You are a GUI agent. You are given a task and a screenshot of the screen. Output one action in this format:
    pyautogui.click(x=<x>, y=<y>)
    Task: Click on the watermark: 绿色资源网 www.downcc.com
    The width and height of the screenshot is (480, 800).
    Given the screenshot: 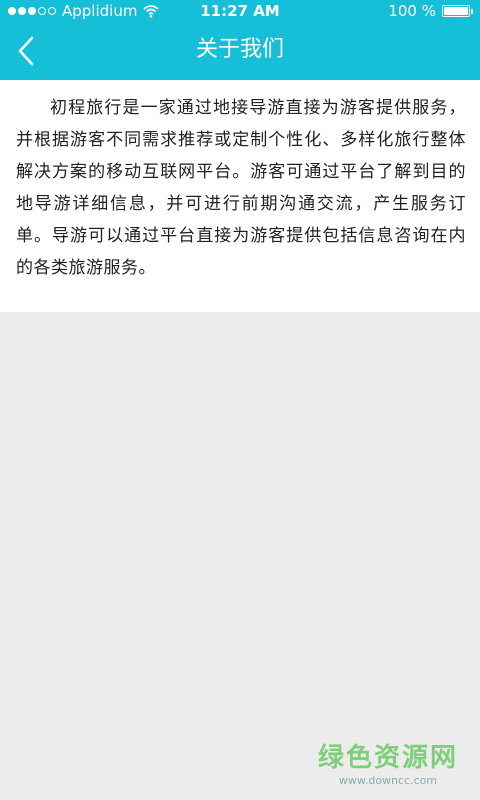 What is the action you would take?
    pyautogui.click(x=388, y=765)
    